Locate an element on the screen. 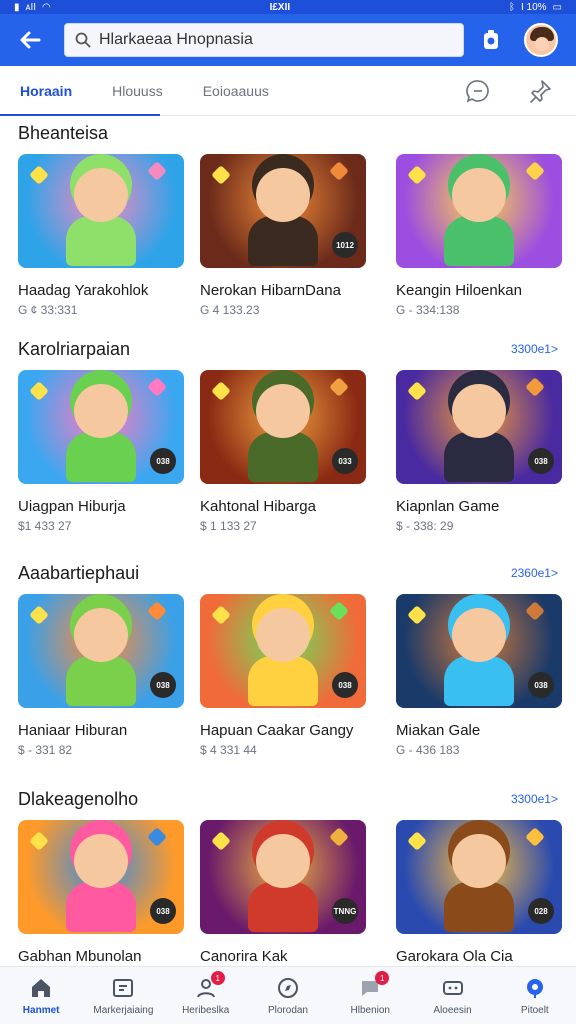 The height and width of the screenshot is (1024, 576). section-header: Bheanteisa is located at coordinates (288, 133).